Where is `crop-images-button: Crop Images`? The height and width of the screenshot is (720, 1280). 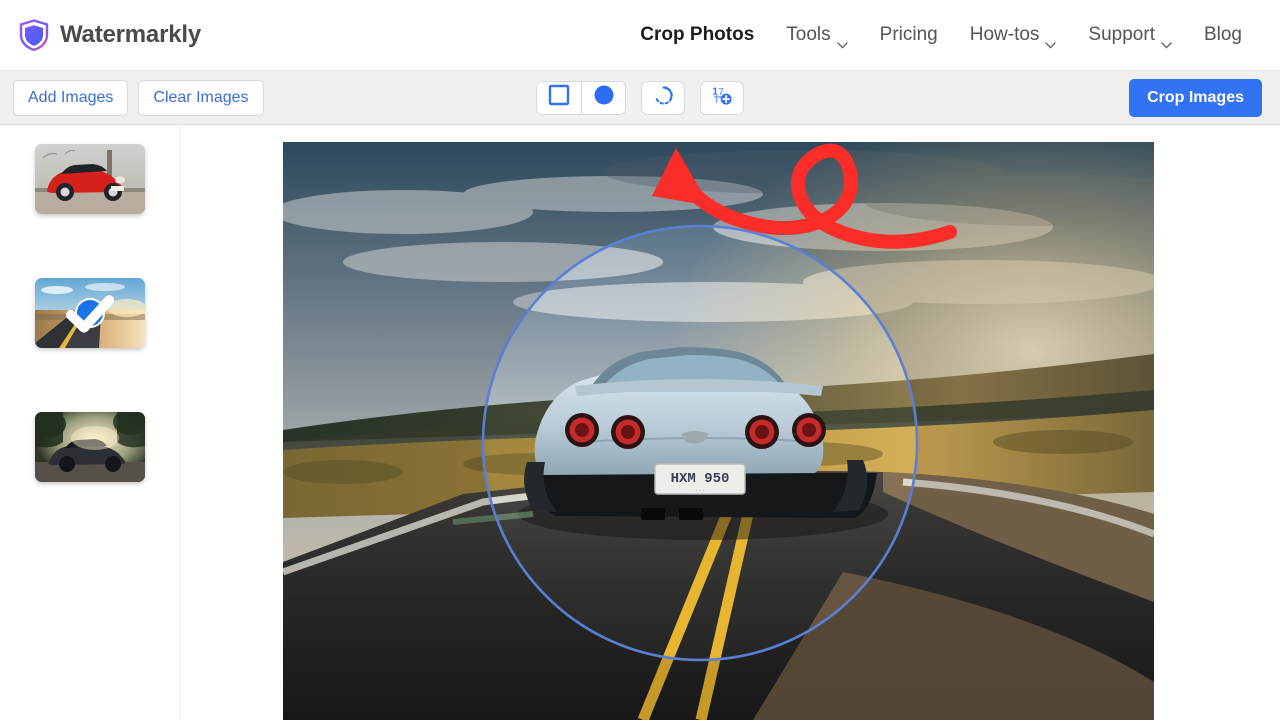 crop-images-button: Crop Images is located at coordinates (1195, 97).